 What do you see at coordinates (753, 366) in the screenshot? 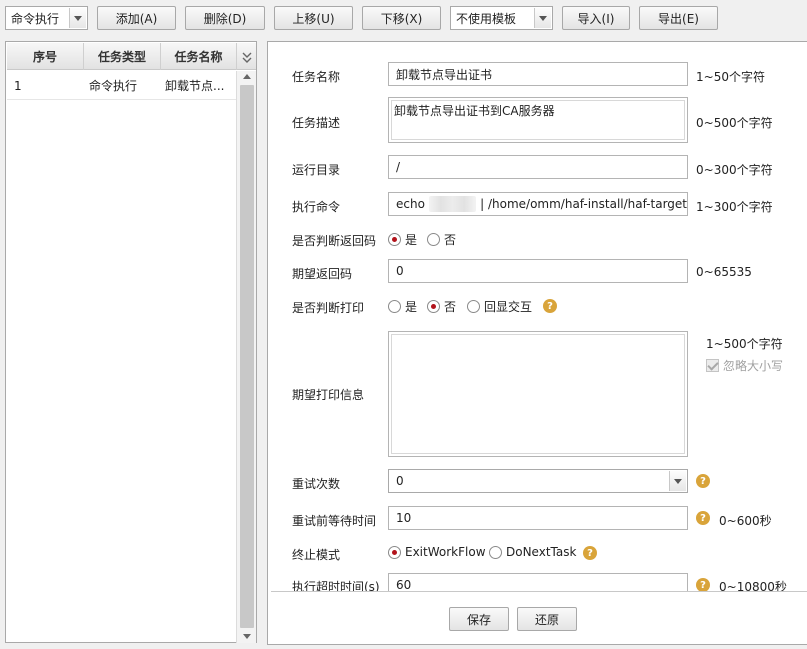
I see `ignore-case-label: 忽略大小写` at bounding box center [753, 366].